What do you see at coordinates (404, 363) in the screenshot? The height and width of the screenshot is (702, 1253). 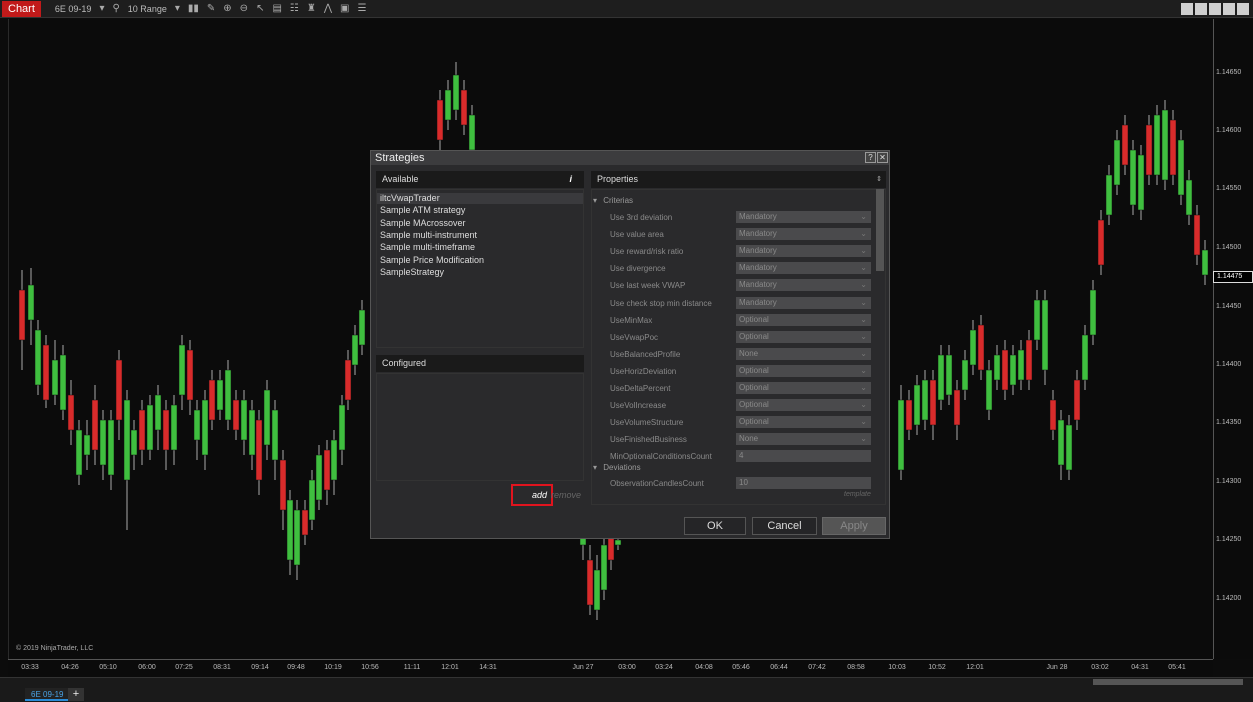 I see `configured-label: Configured` at bounding box center [404, 363].